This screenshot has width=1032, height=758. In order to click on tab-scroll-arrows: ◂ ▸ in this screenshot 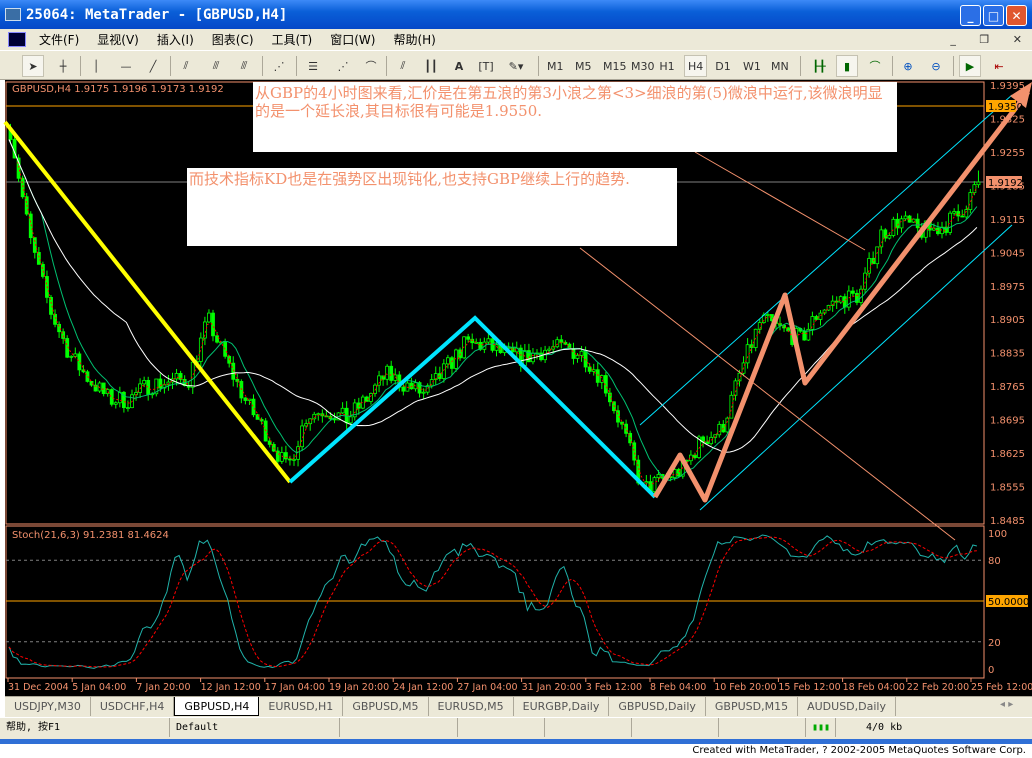, I will do `click(1006, 704)`.